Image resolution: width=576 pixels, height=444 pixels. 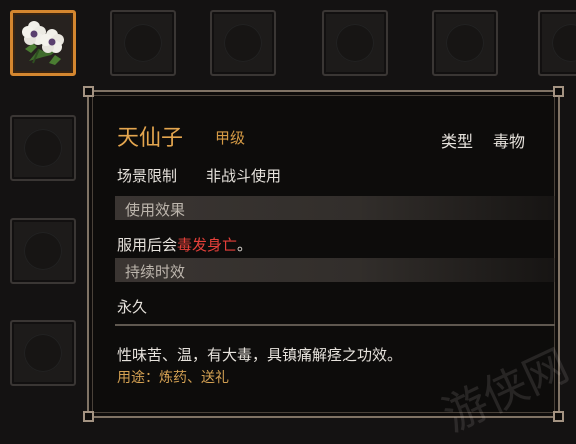 What do you see at coordinates (509, 141) in the screenshot?
I see `item-type-value: 毒物` at bounding box center [509, 141].